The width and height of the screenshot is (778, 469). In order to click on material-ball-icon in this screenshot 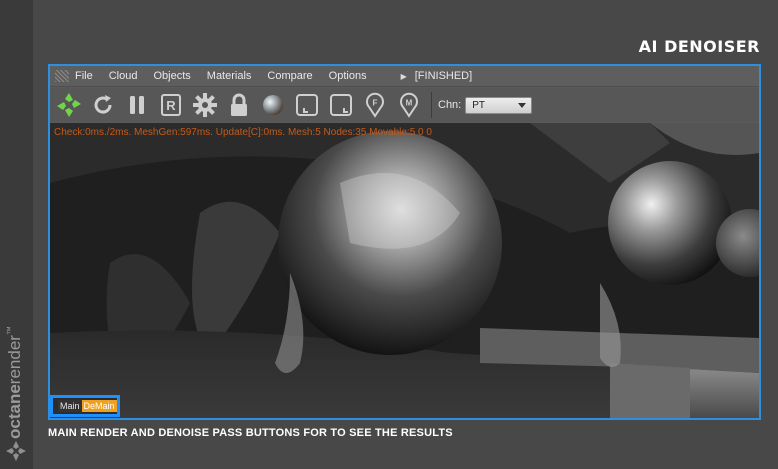, I will do `click(273, 105)`.